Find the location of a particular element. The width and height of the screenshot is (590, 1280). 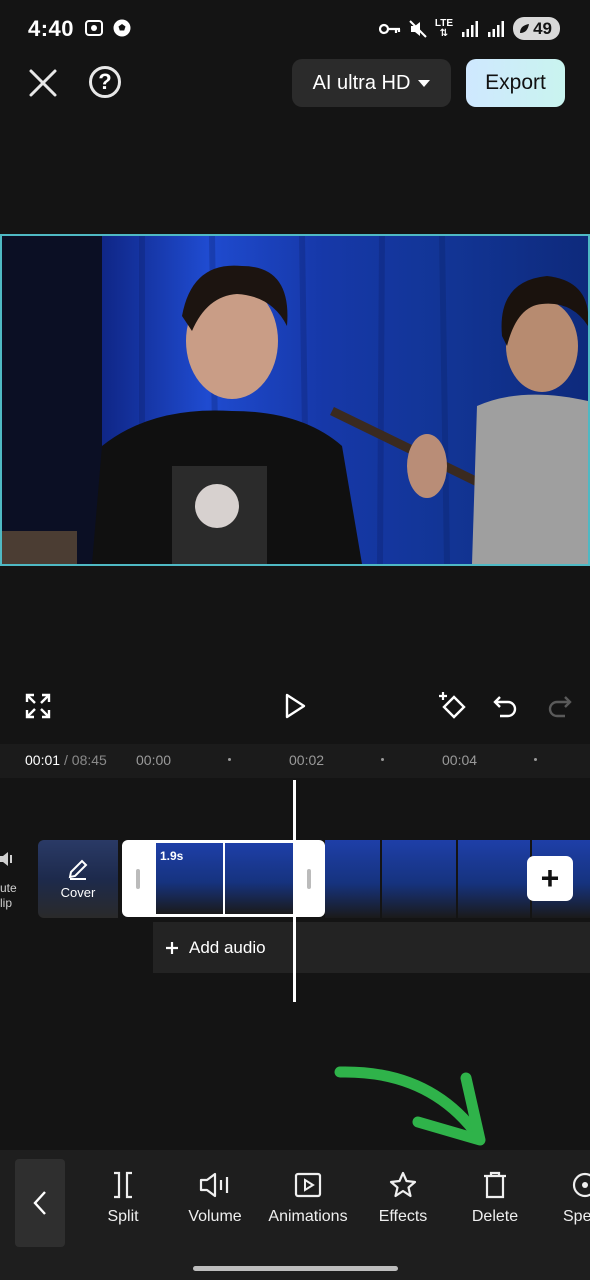

tool-speed: Spe is located at coordinates (565, 1198).